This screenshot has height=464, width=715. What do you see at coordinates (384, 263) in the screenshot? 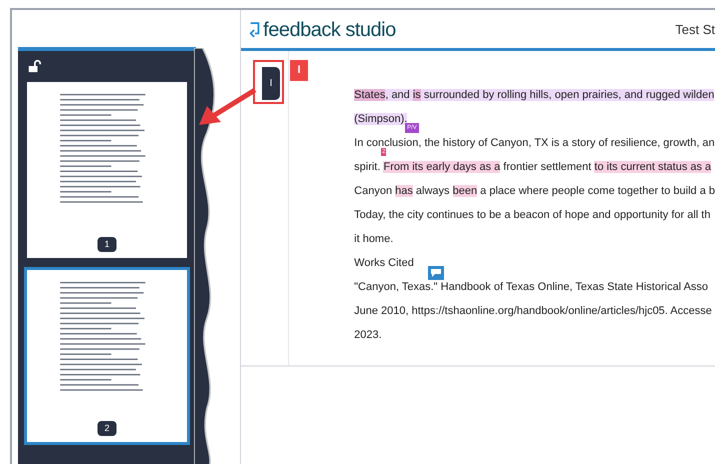
I see `document-line: Works Cited` at bounding box center [384, 263].